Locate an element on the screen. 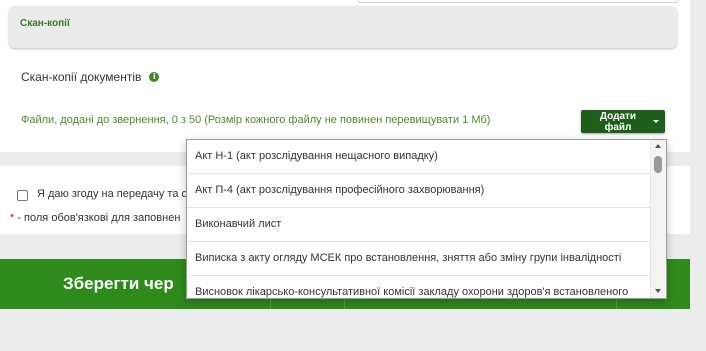  scan-copies-section-header: Скан-копії is located at coordinates (343, 27).